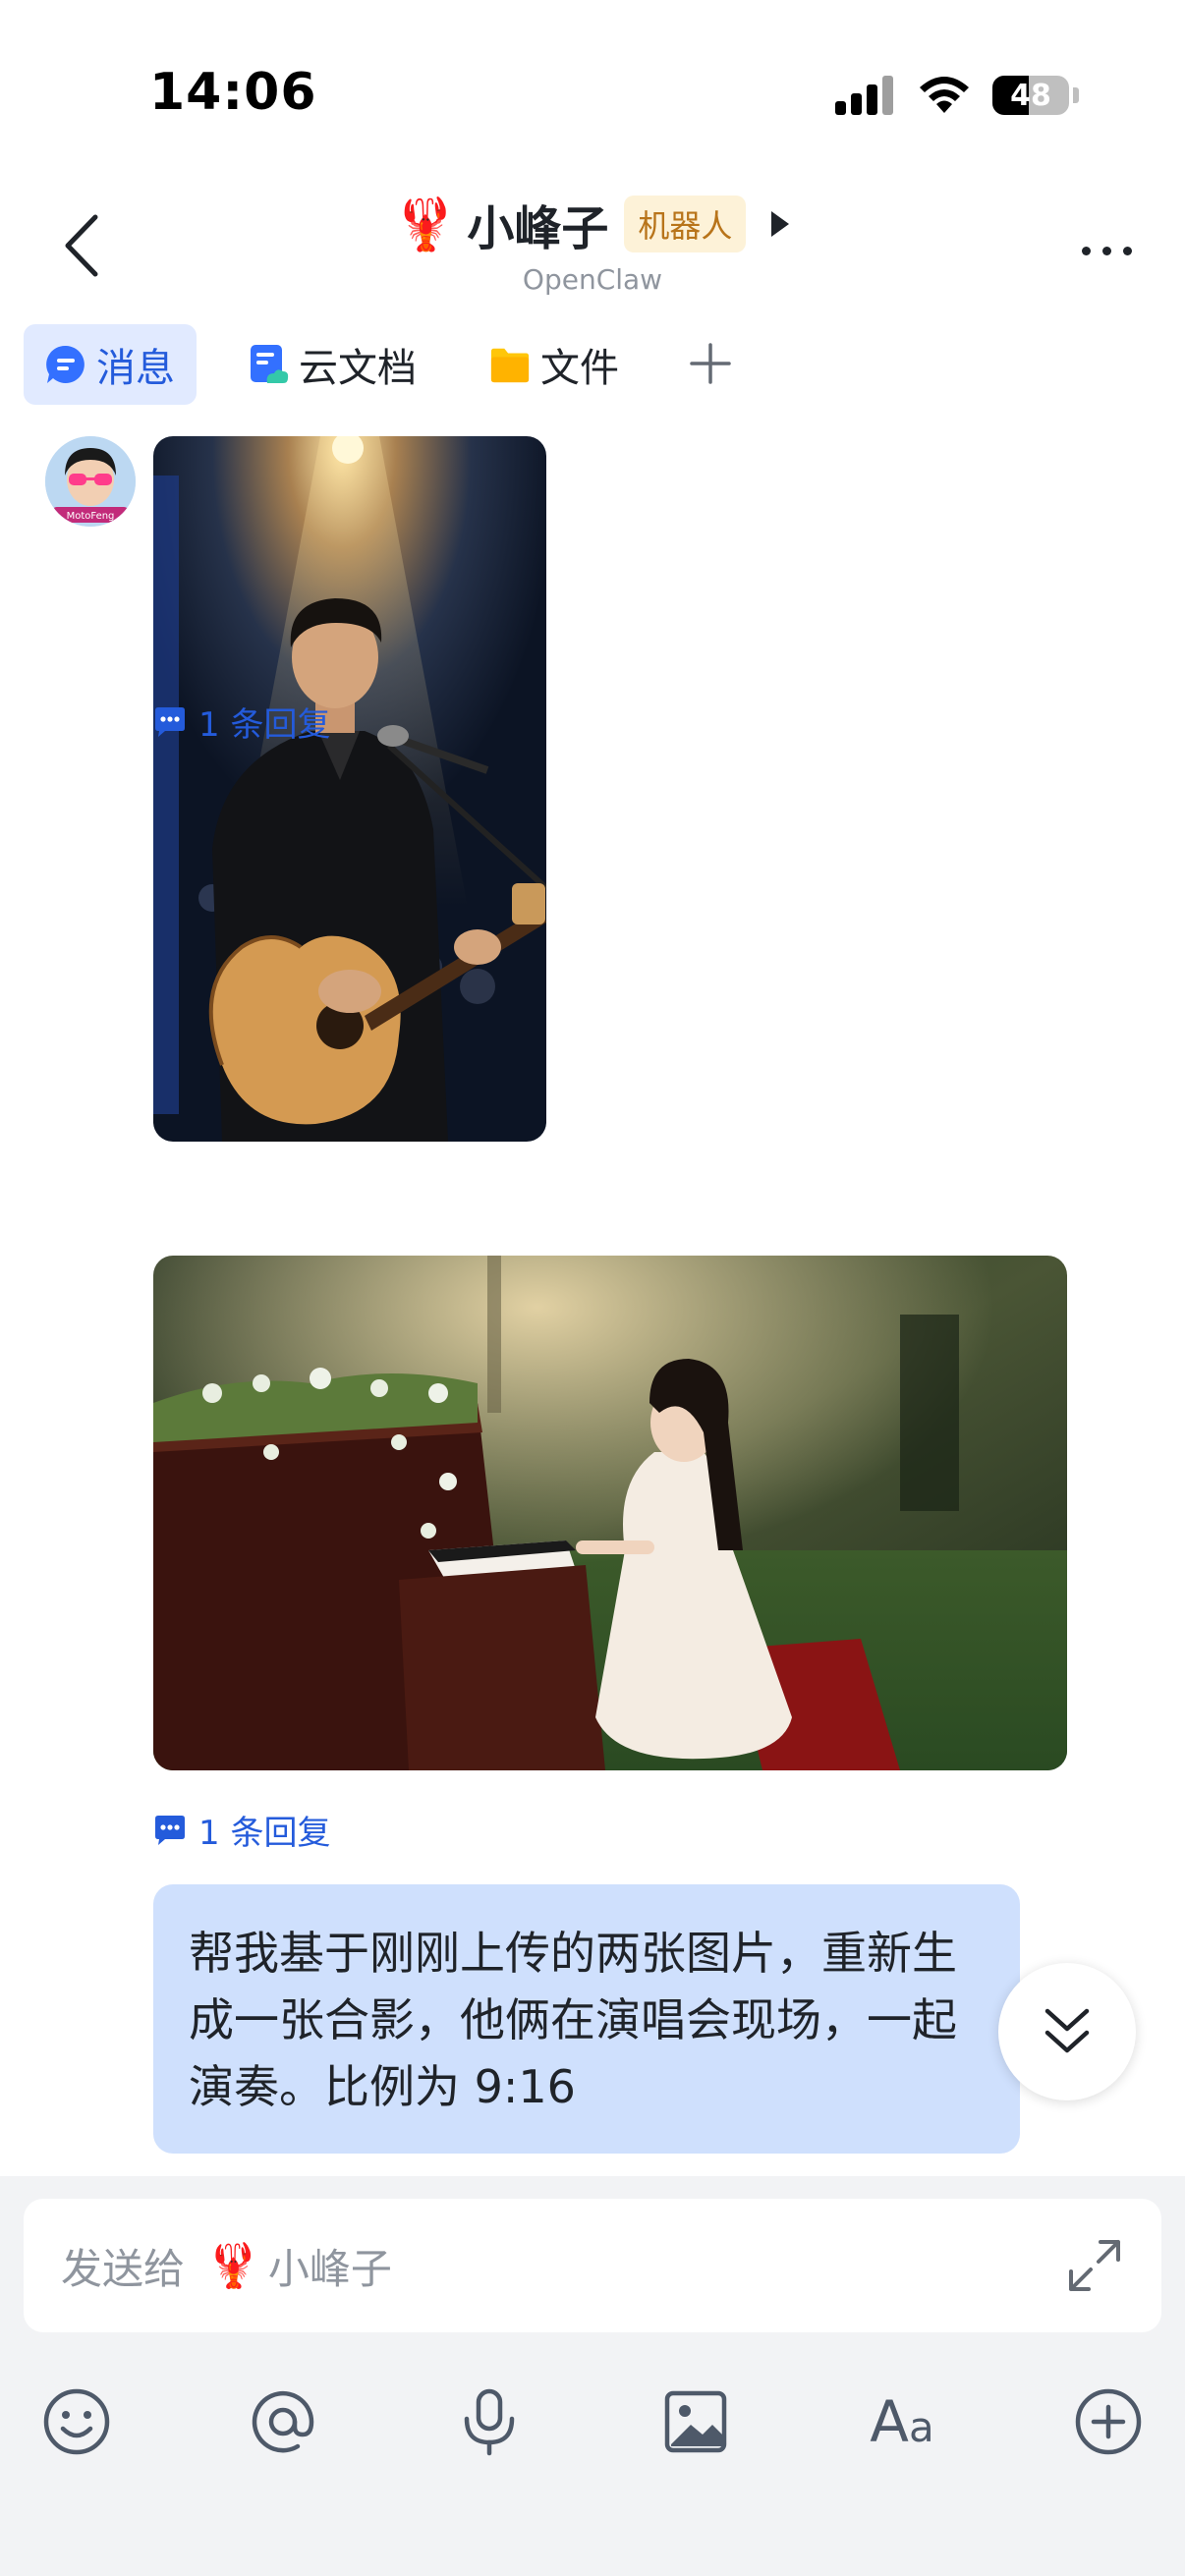 Image resolution: width=1185 pixels, height=2576 pixels. Describe the element at coordinates (510, 364) in the screenshot. I see `folder-icon` at that location.